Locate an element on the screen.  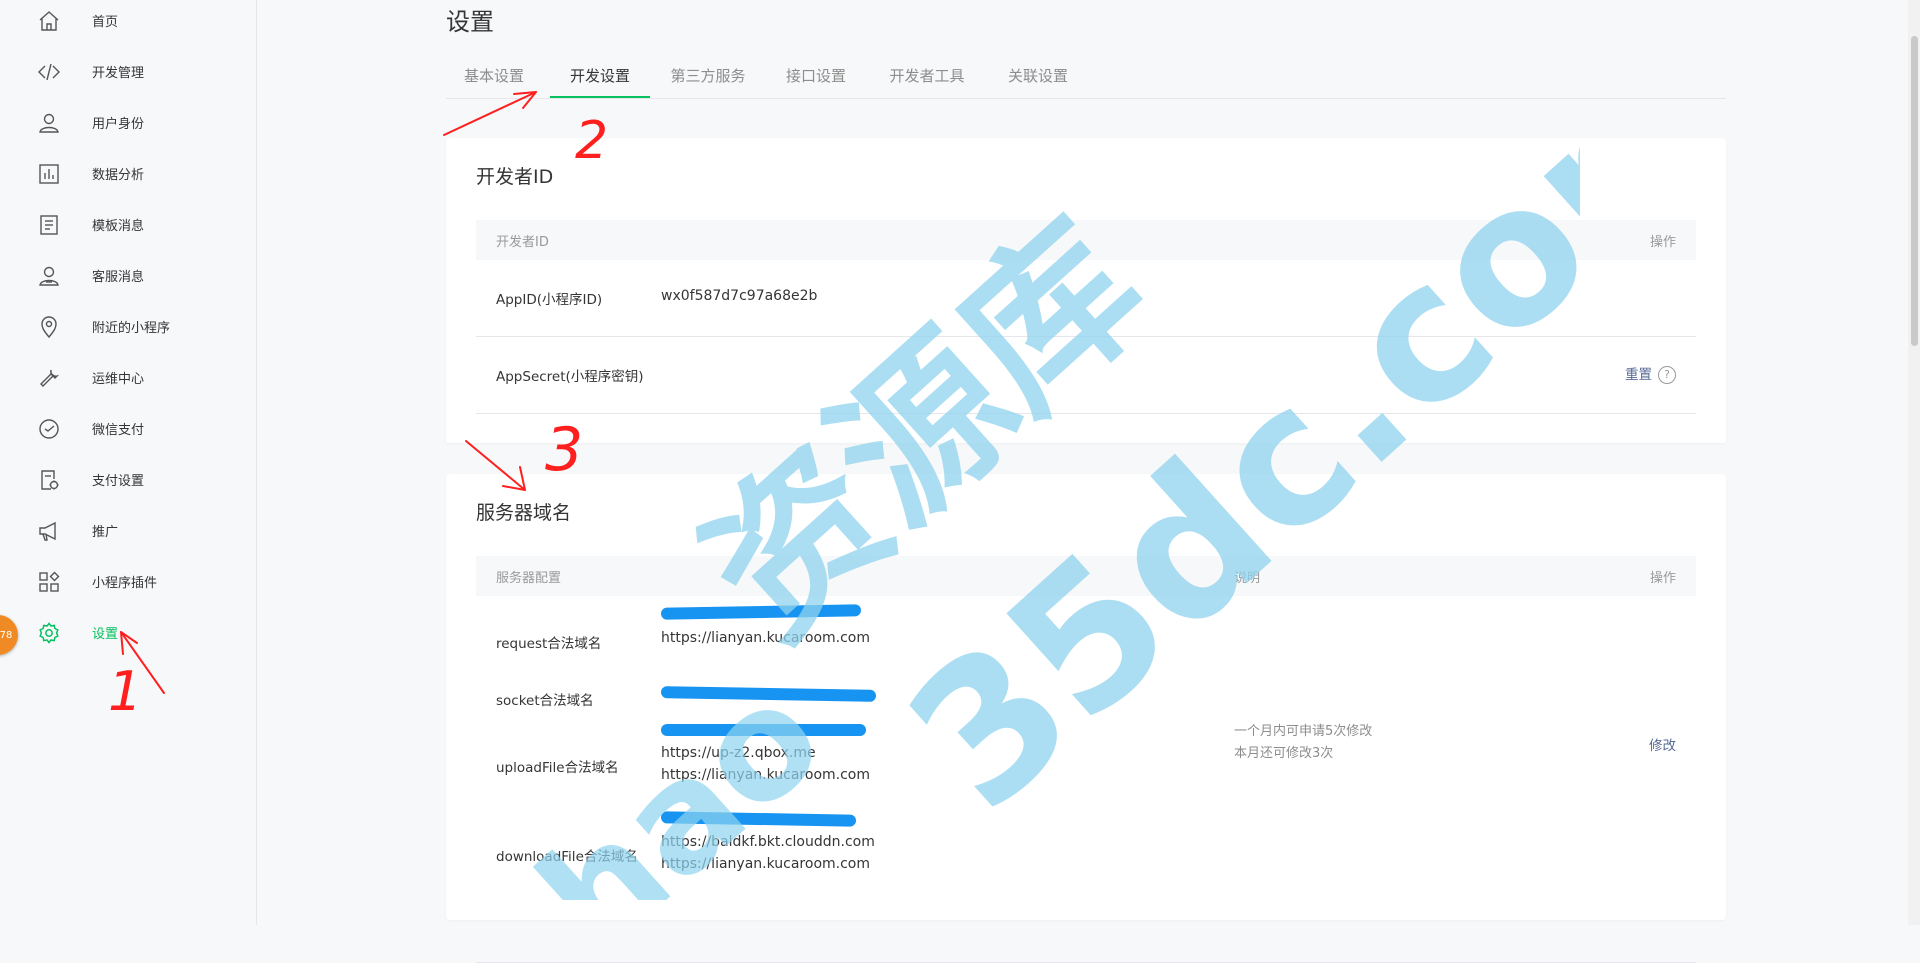
sidebar-item-user-identity: 用户身份 is located at coordinates (128, 122).